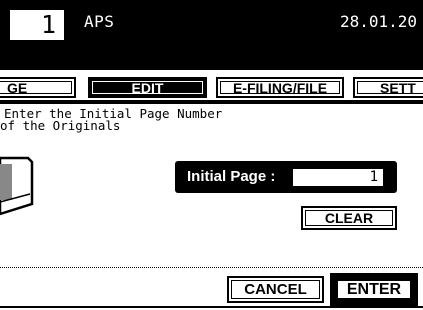 The image size is (423, 310). What do you see at coordinates (37, 25) in the screenshot?
I see `copy-count-box: 1` at bounding box center [37, 25].